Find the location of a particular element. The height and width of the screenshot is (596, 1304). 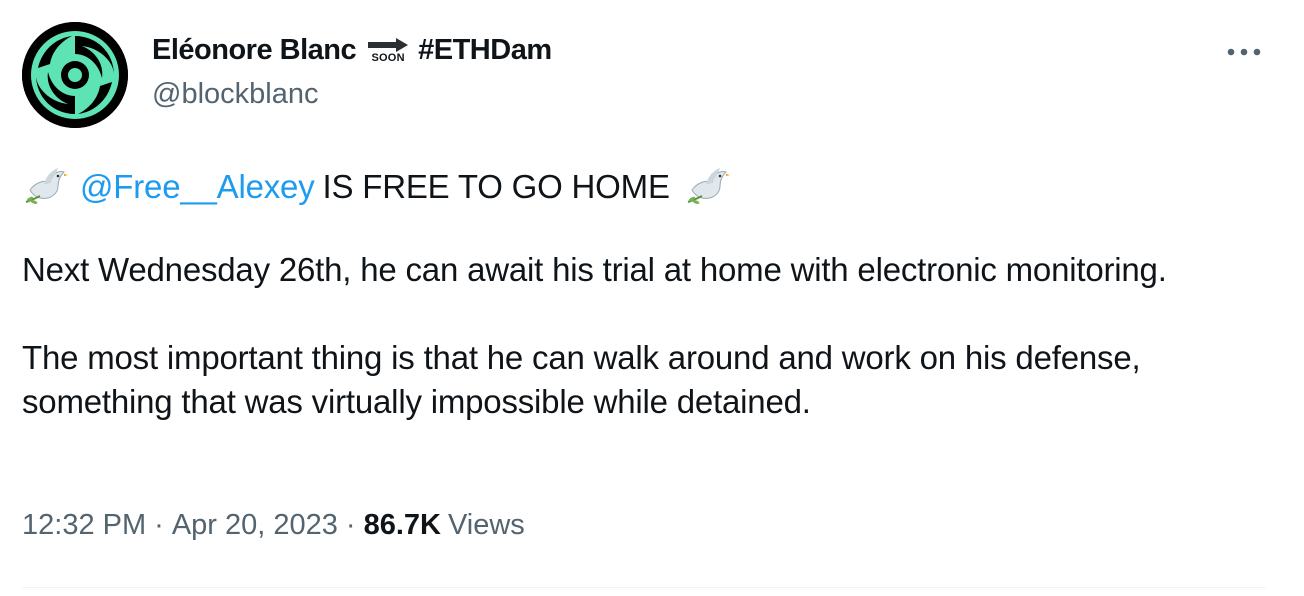

more-horizontal-icon is located at coordinates (1244, 52).